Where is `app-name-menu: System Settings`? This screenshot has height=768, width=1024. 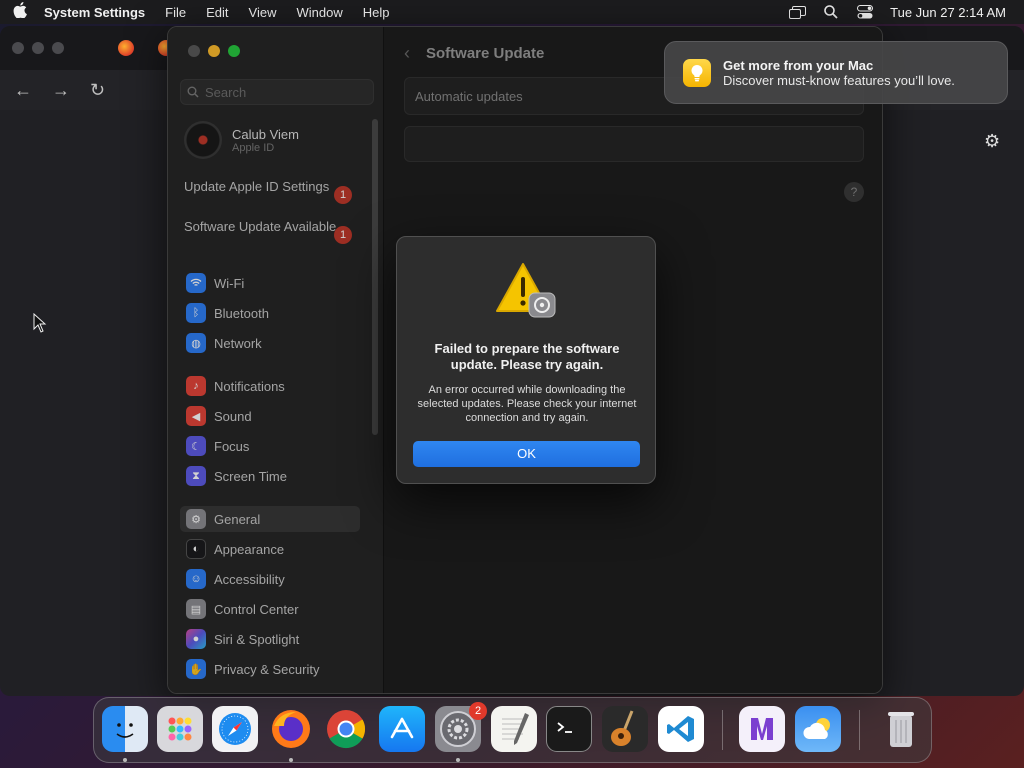 app-name-menu: System Settings is located at coordinates (97, 12).